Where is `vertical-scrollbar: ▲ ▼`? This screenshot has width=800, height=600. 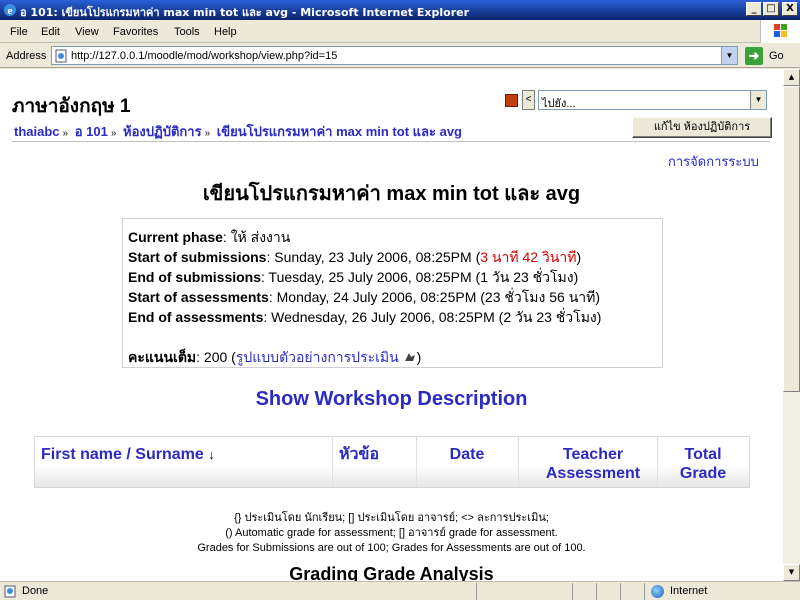
vertical-scrollbar: ▲ ▼ is located at coordinates (791, 325).